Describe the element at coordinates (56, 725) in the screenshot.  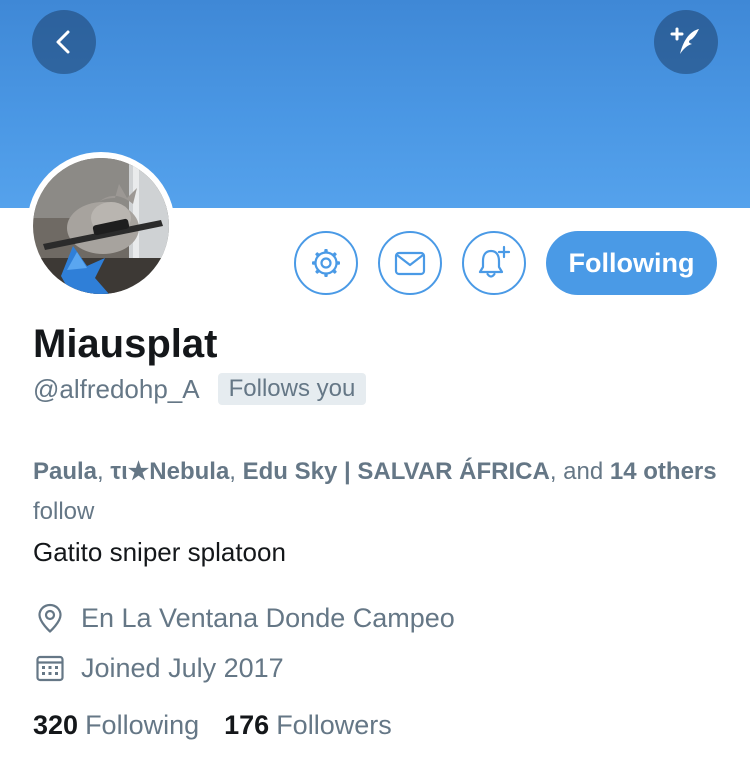
I see `following-count: 320` at that location.